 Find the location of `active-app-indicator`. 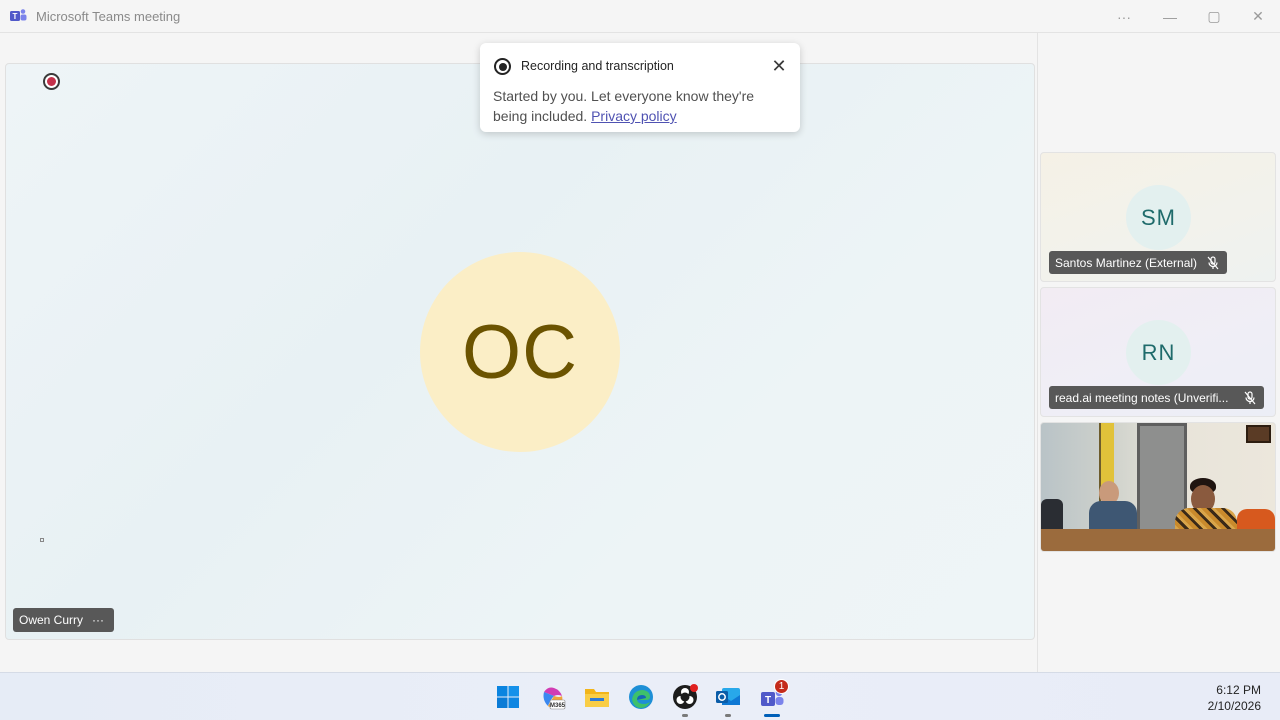

active-app-indicator is located at coordinates (772, 715).